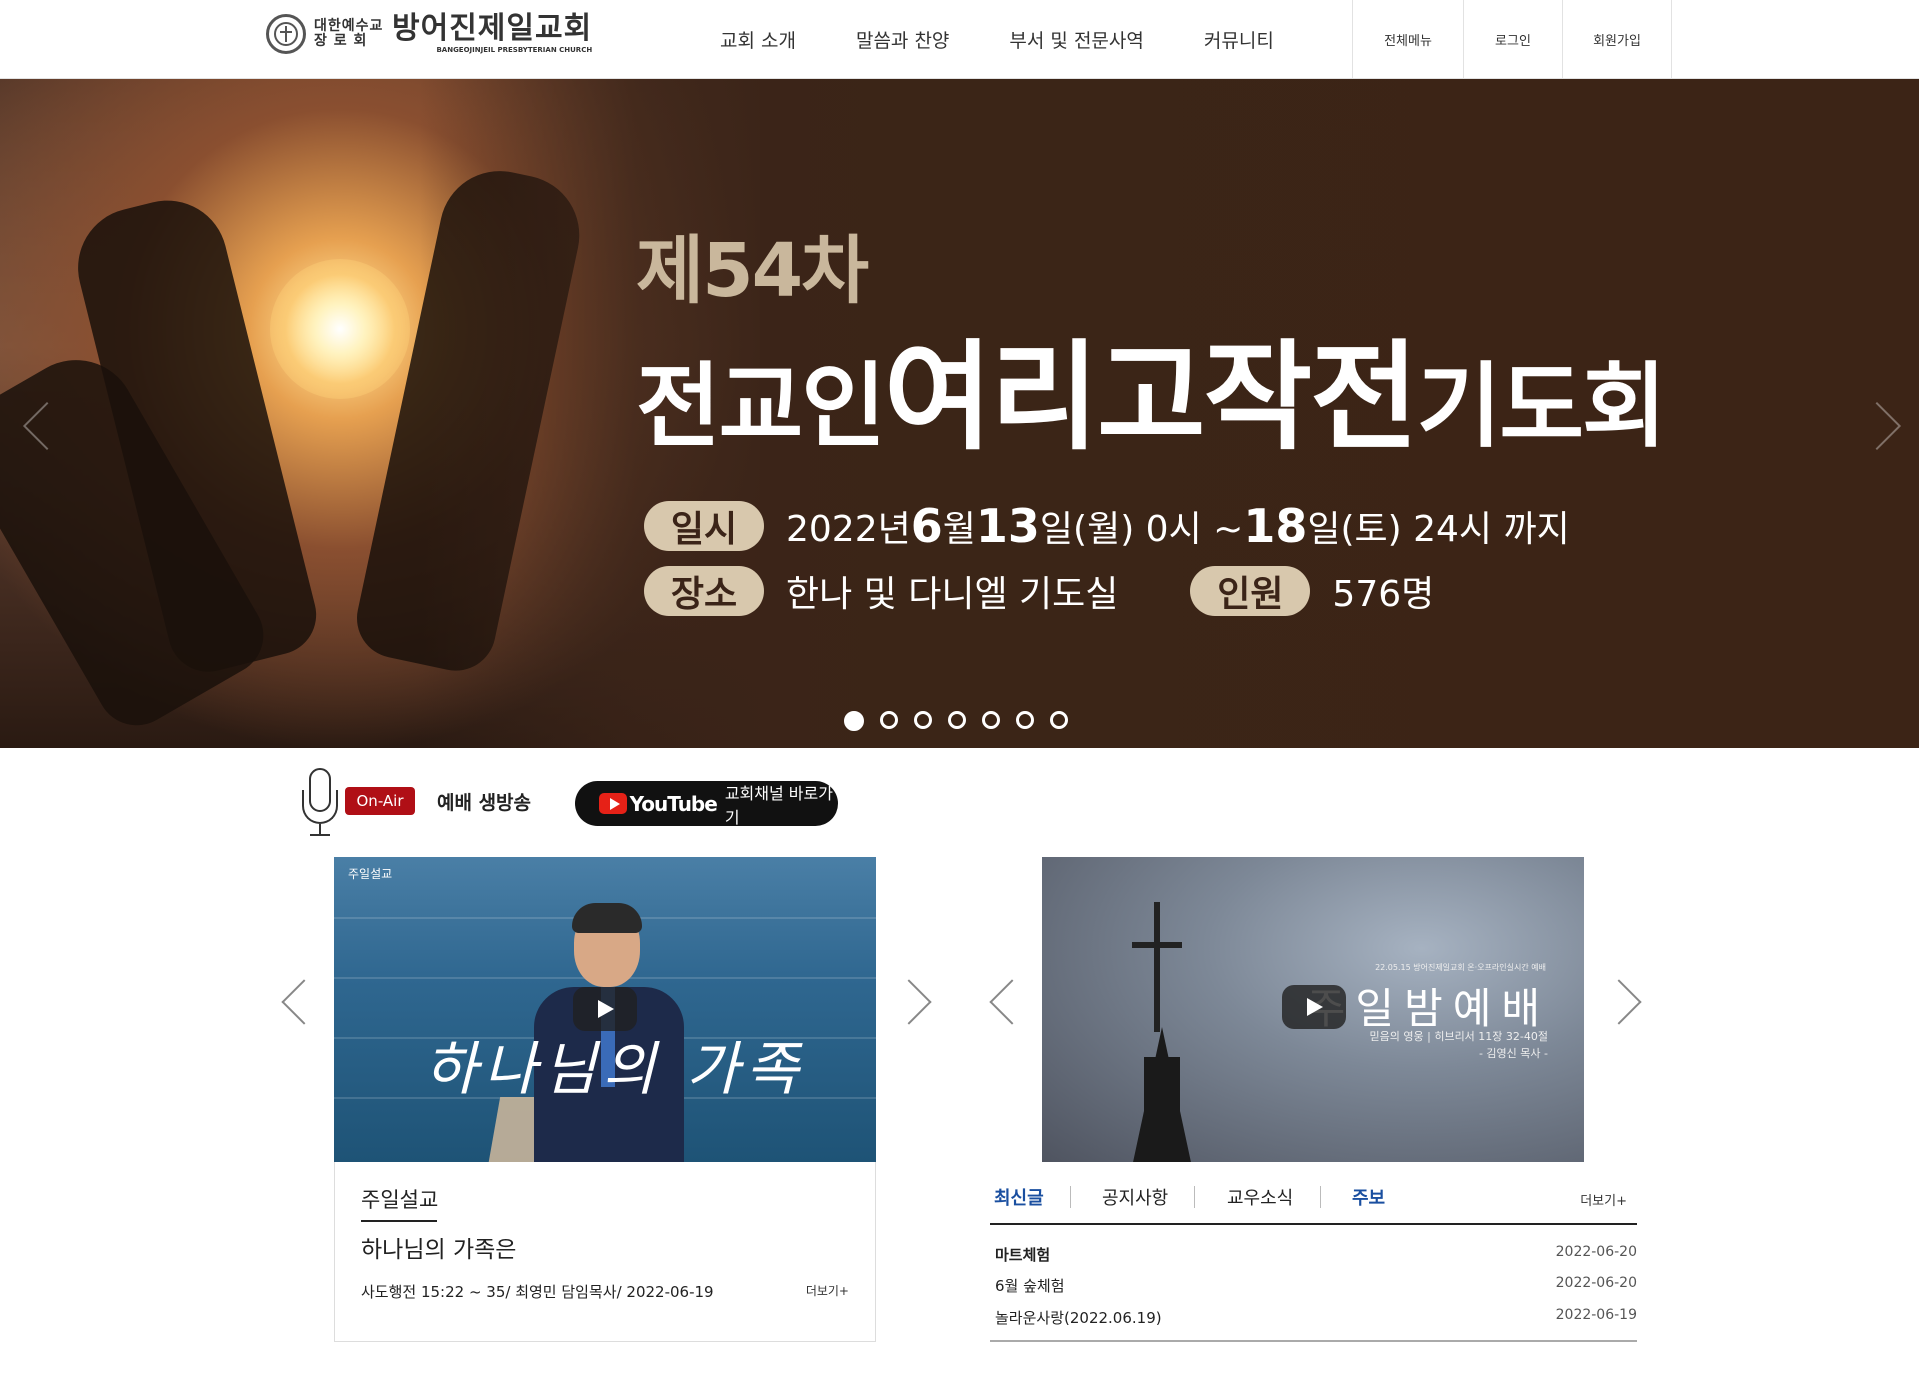  What do you see at coordinates (778, 805) in the screenshot?
I see `youtube-button-label: 교회채널 바로가기` at bounding box center [778, 805].